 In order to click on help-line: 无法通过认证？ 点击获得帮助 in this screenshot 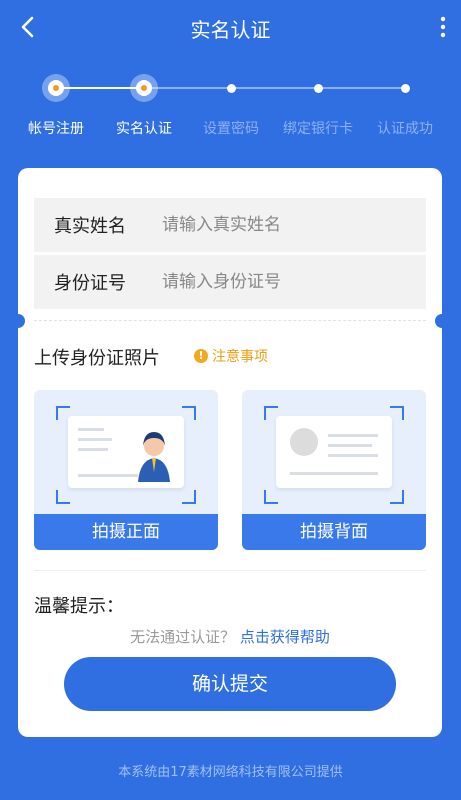, I will do `click(230, 636)`.